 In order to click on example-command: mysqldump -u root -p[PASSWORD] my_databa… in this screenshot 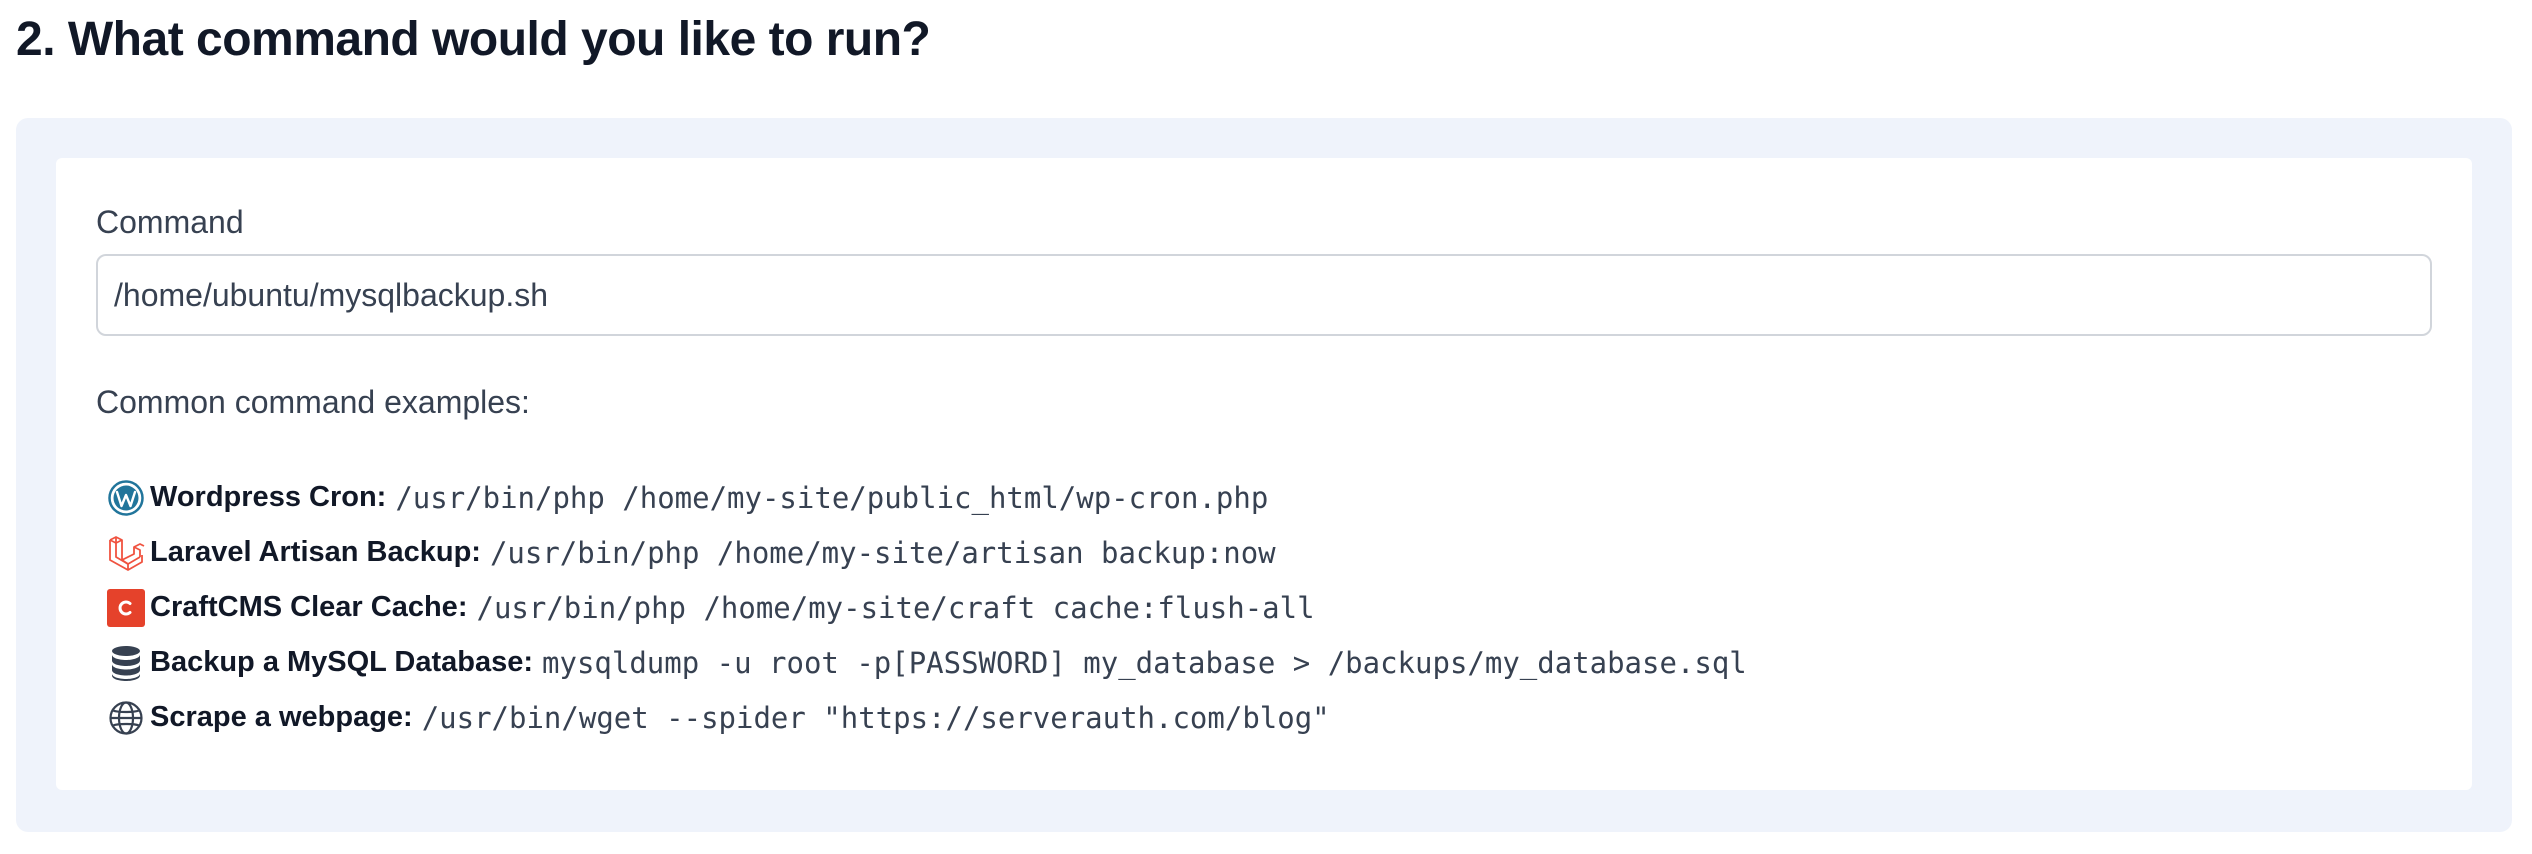, I will do `click(1144, 662)`.